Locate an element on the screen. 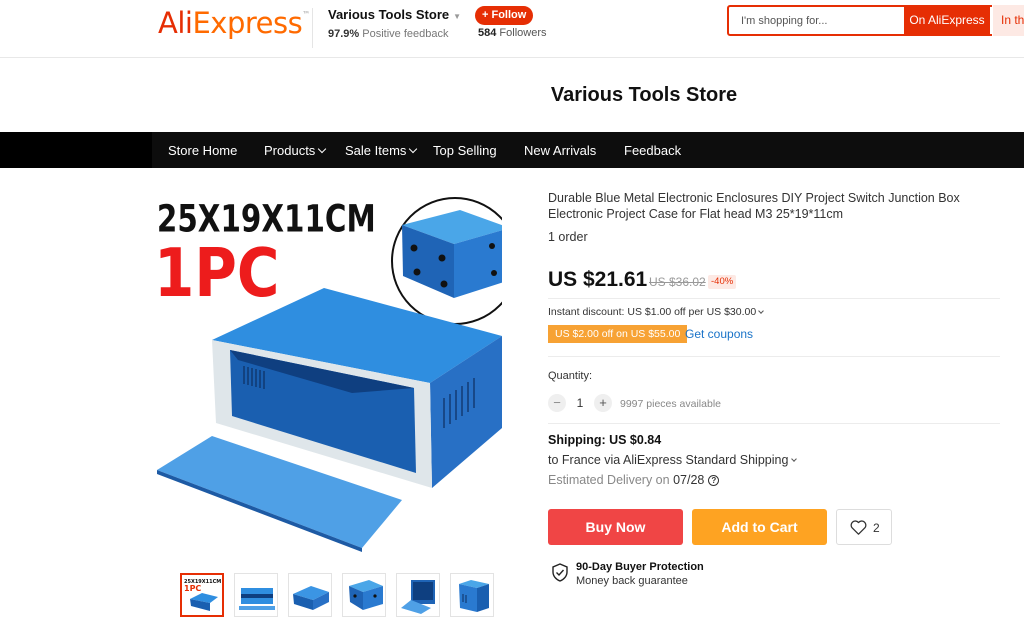 The width and height of the screenshot is (1024, 630). followers-label: Followers is located at coordinates (523, 33).